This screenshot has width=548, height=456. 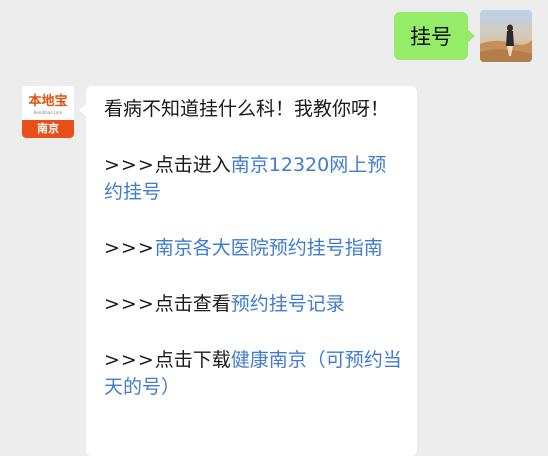 What do you see at coordinates (247, 109) in the screenshot?
I see `intro-text: 看病不知道挂什么科！我教你呀！` at bounding box center [247, 109].